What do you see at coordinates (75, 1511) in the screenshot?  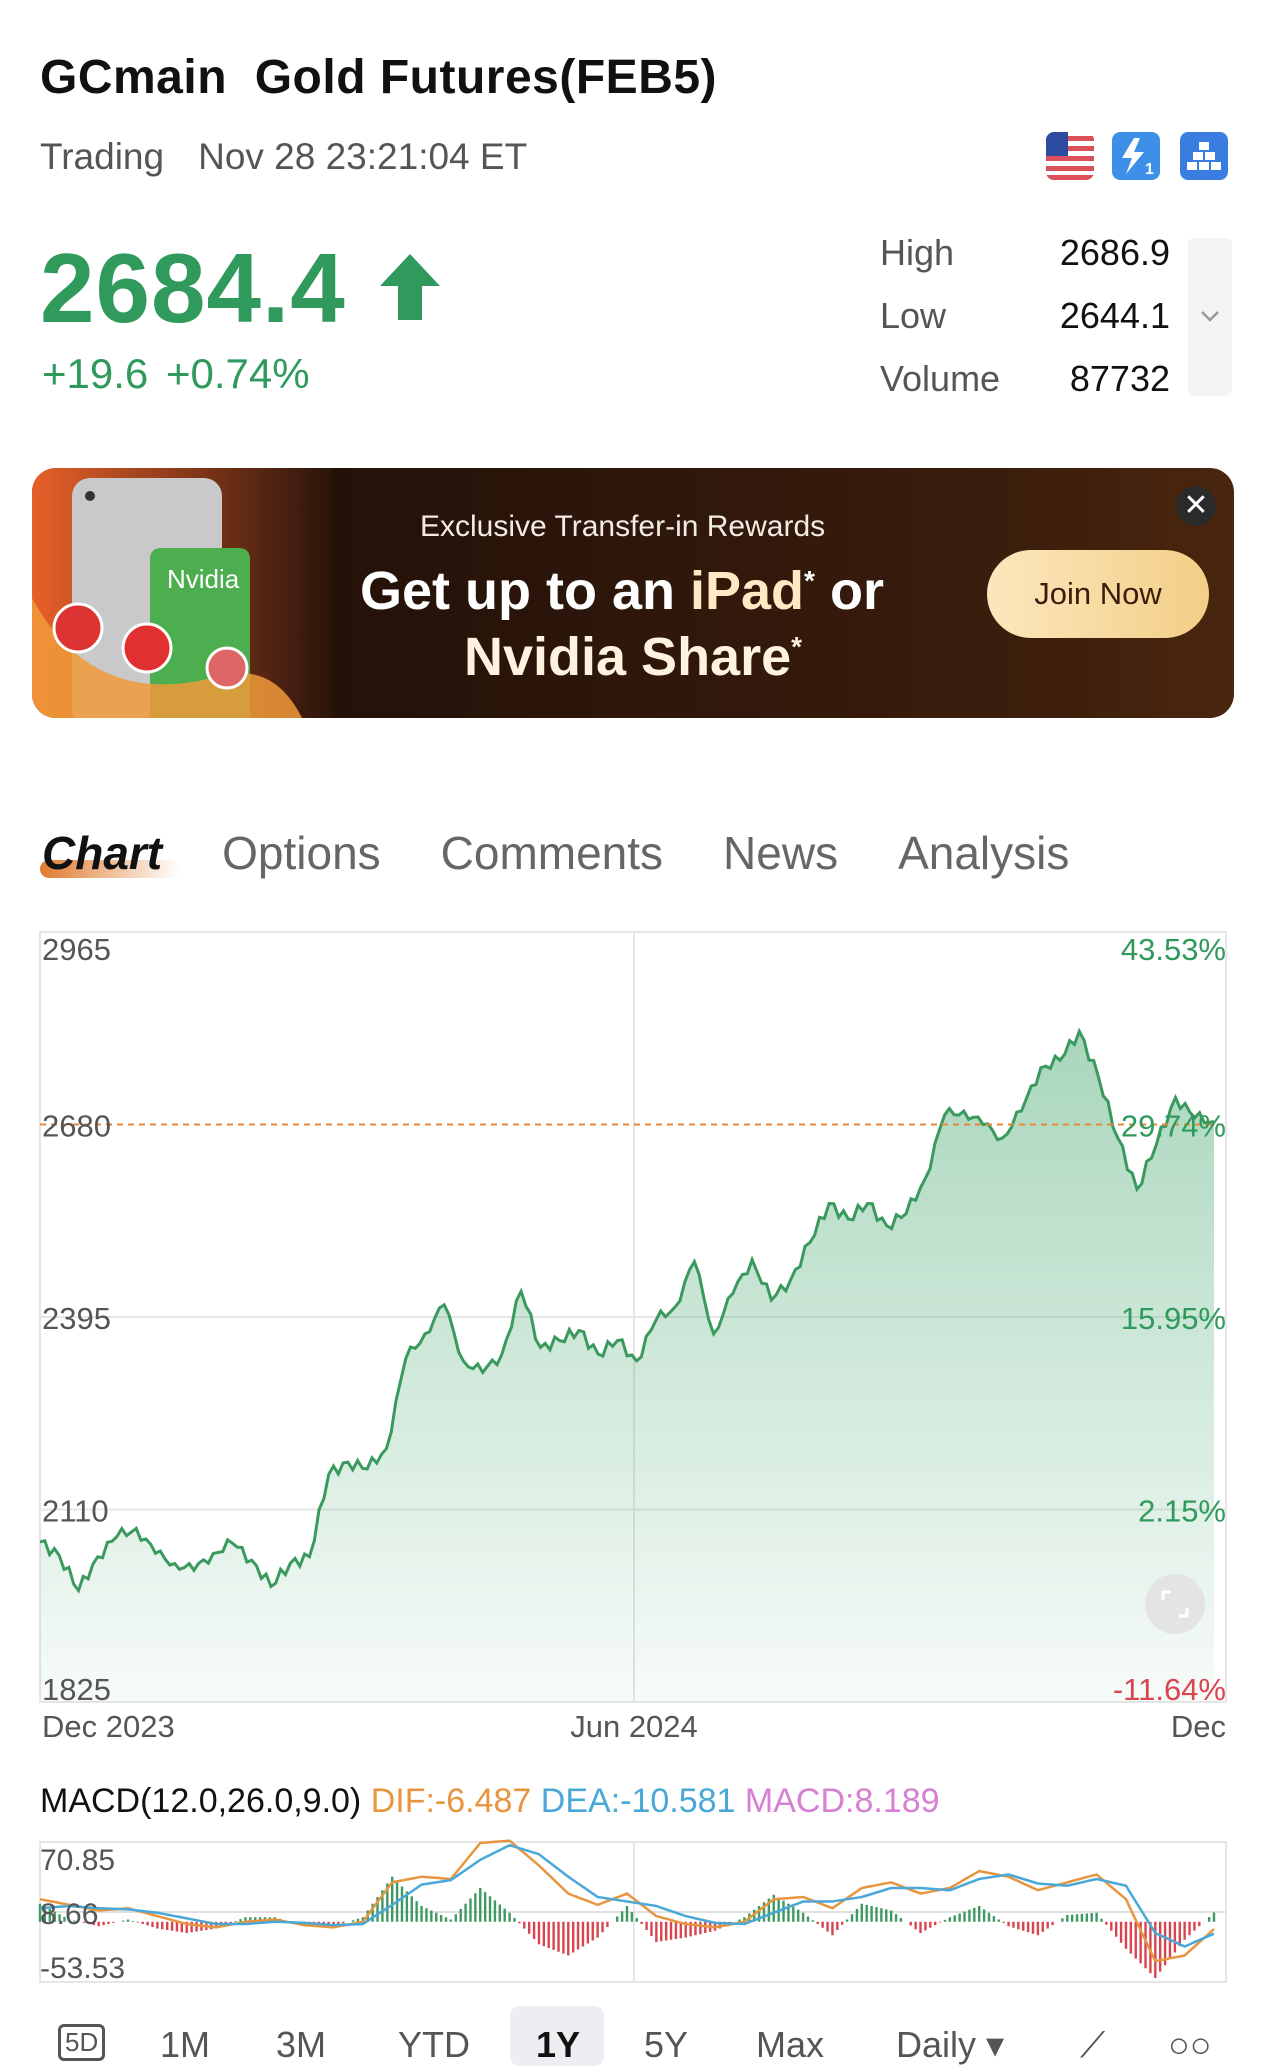 I see `y-tick-left: 2110` at bounding box center [75, 1511].